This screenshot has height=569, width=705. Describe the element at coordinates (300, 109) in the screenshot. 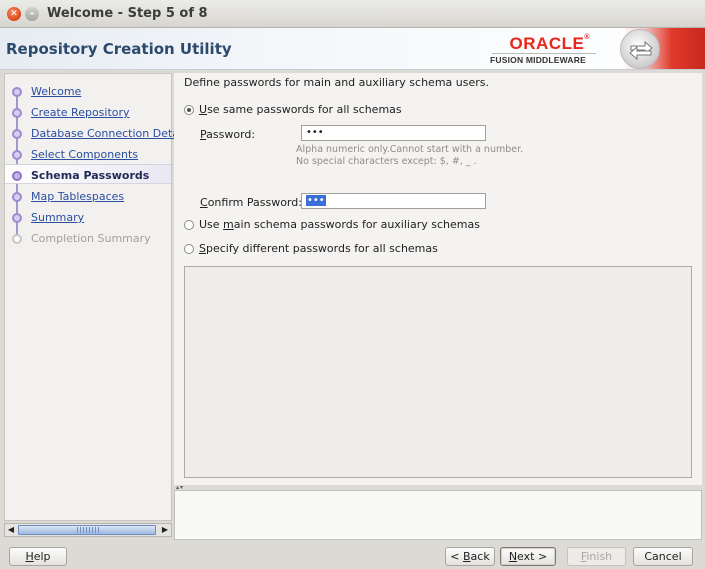

I see `option-same-passwords-label: Use same passwords for all schemas` at that location.